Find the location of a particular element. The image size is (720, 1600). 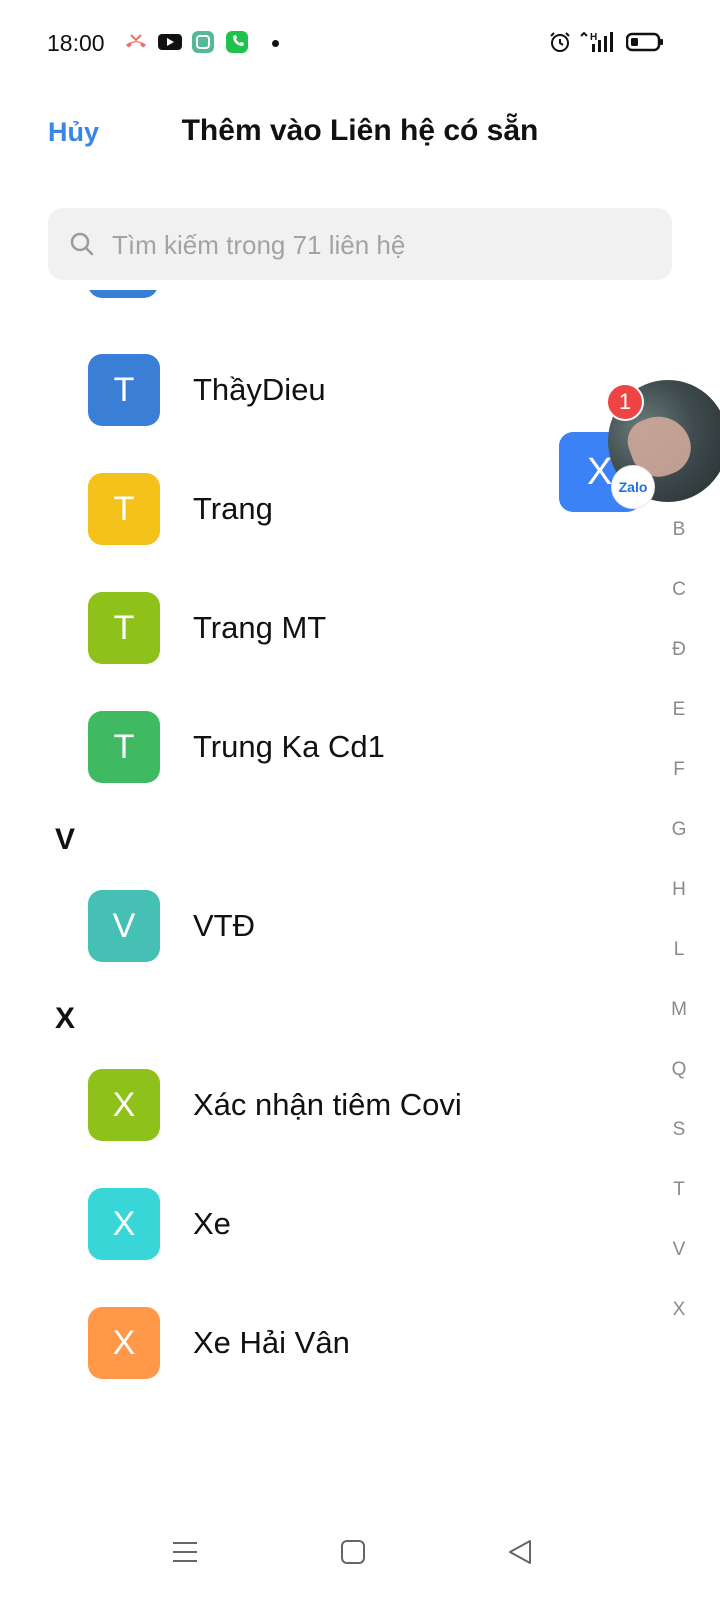

search-bar is located at coordinates (360, 245).